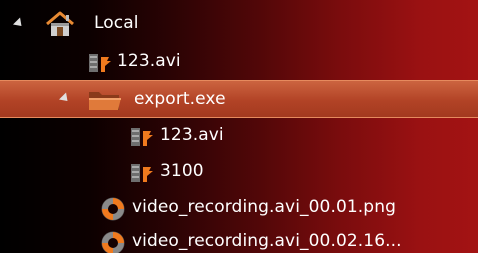 This screenshot has height=253, width=478. Describe the element at coordinates (180, 98) in the screenshot. I see `tree-node-label: export.exe` at that location.